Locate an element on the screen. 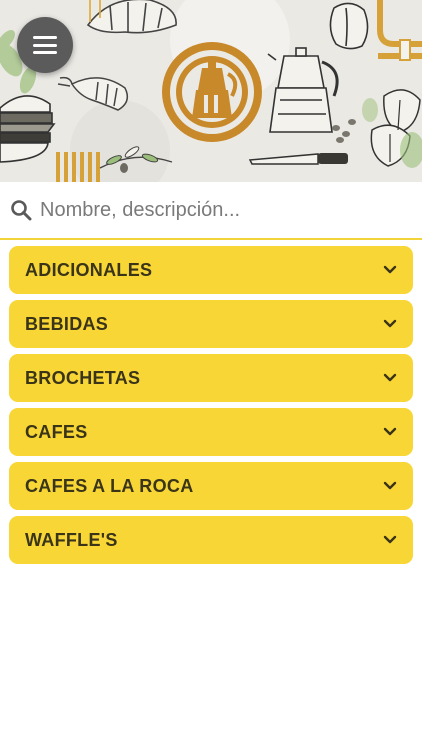 The width and height of the screenshot is (422, 750). search-input is located at coordinates (220, 210).